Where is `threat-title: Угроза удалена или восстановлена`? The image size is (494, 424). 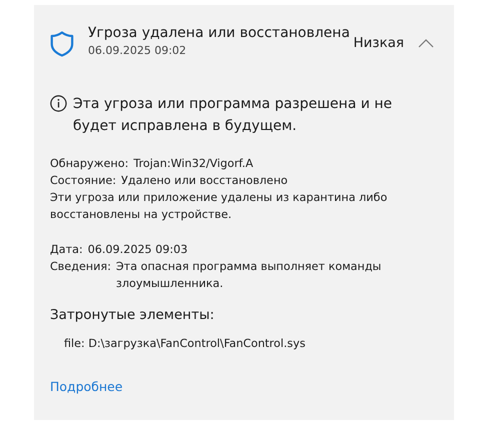 threat-title: Угроза удалена или восстановлена is located at coordinates (219, 33).